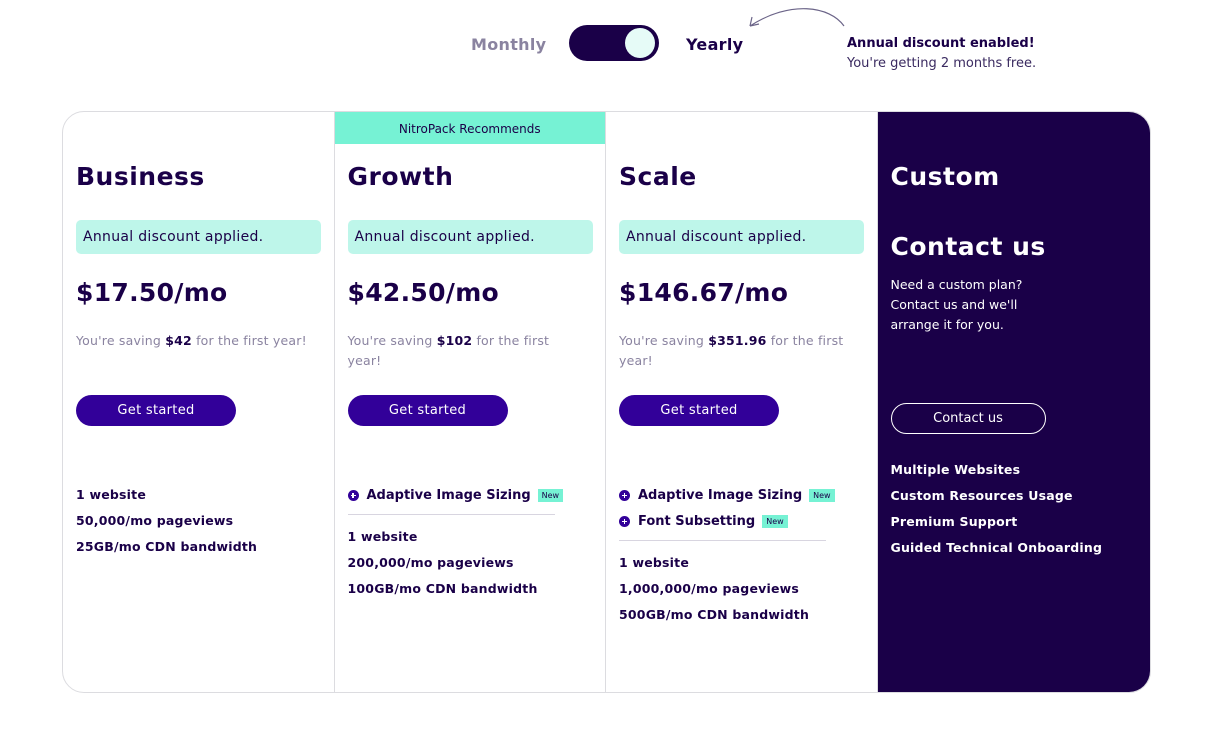 This screenshot has height=740, width=1212. Describe the element at coordinates (955, 469) in the screenshot. I see `feature-item: Multiple Websites` at that location.